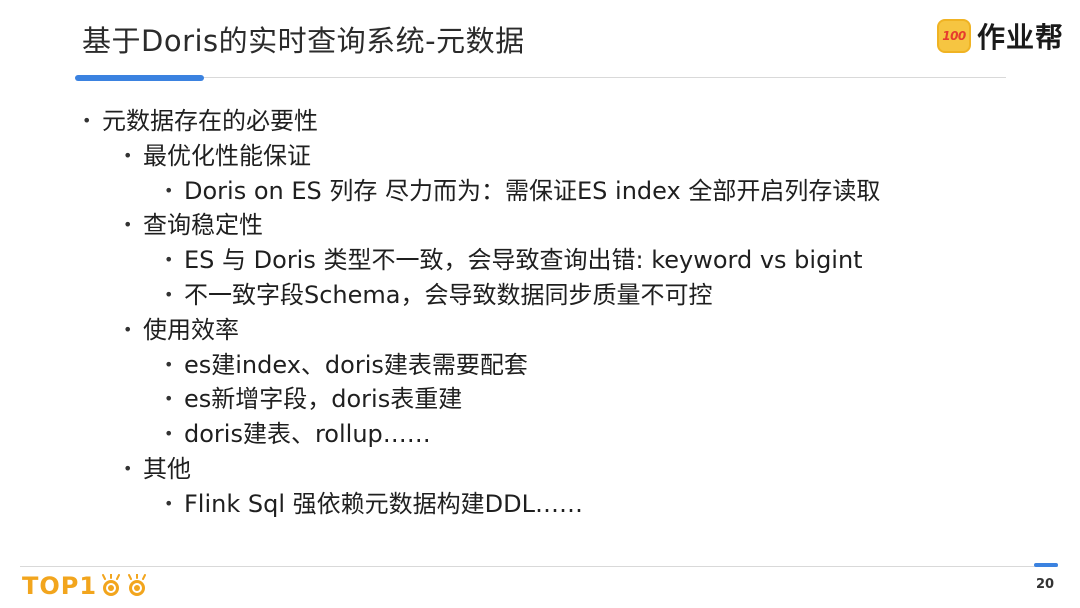 The image size is (1080, 608). Describe the element at coordinates (323, 399) in the screenshot. I see `bullet-text: es新增字段，doris表重建` at that location.